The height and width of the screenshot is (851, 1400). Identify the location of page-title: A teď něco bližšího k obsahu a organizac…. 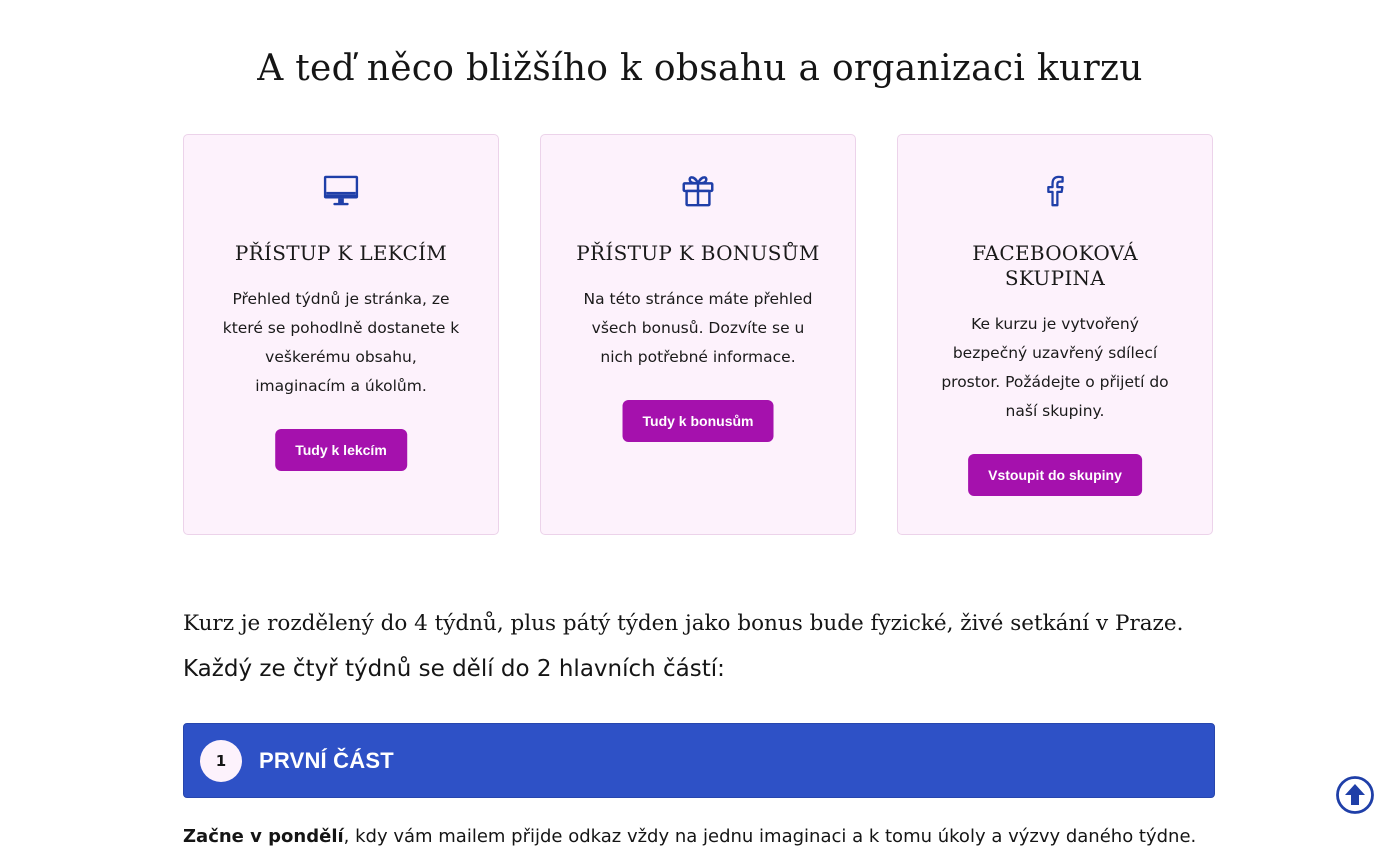
(700, 68).